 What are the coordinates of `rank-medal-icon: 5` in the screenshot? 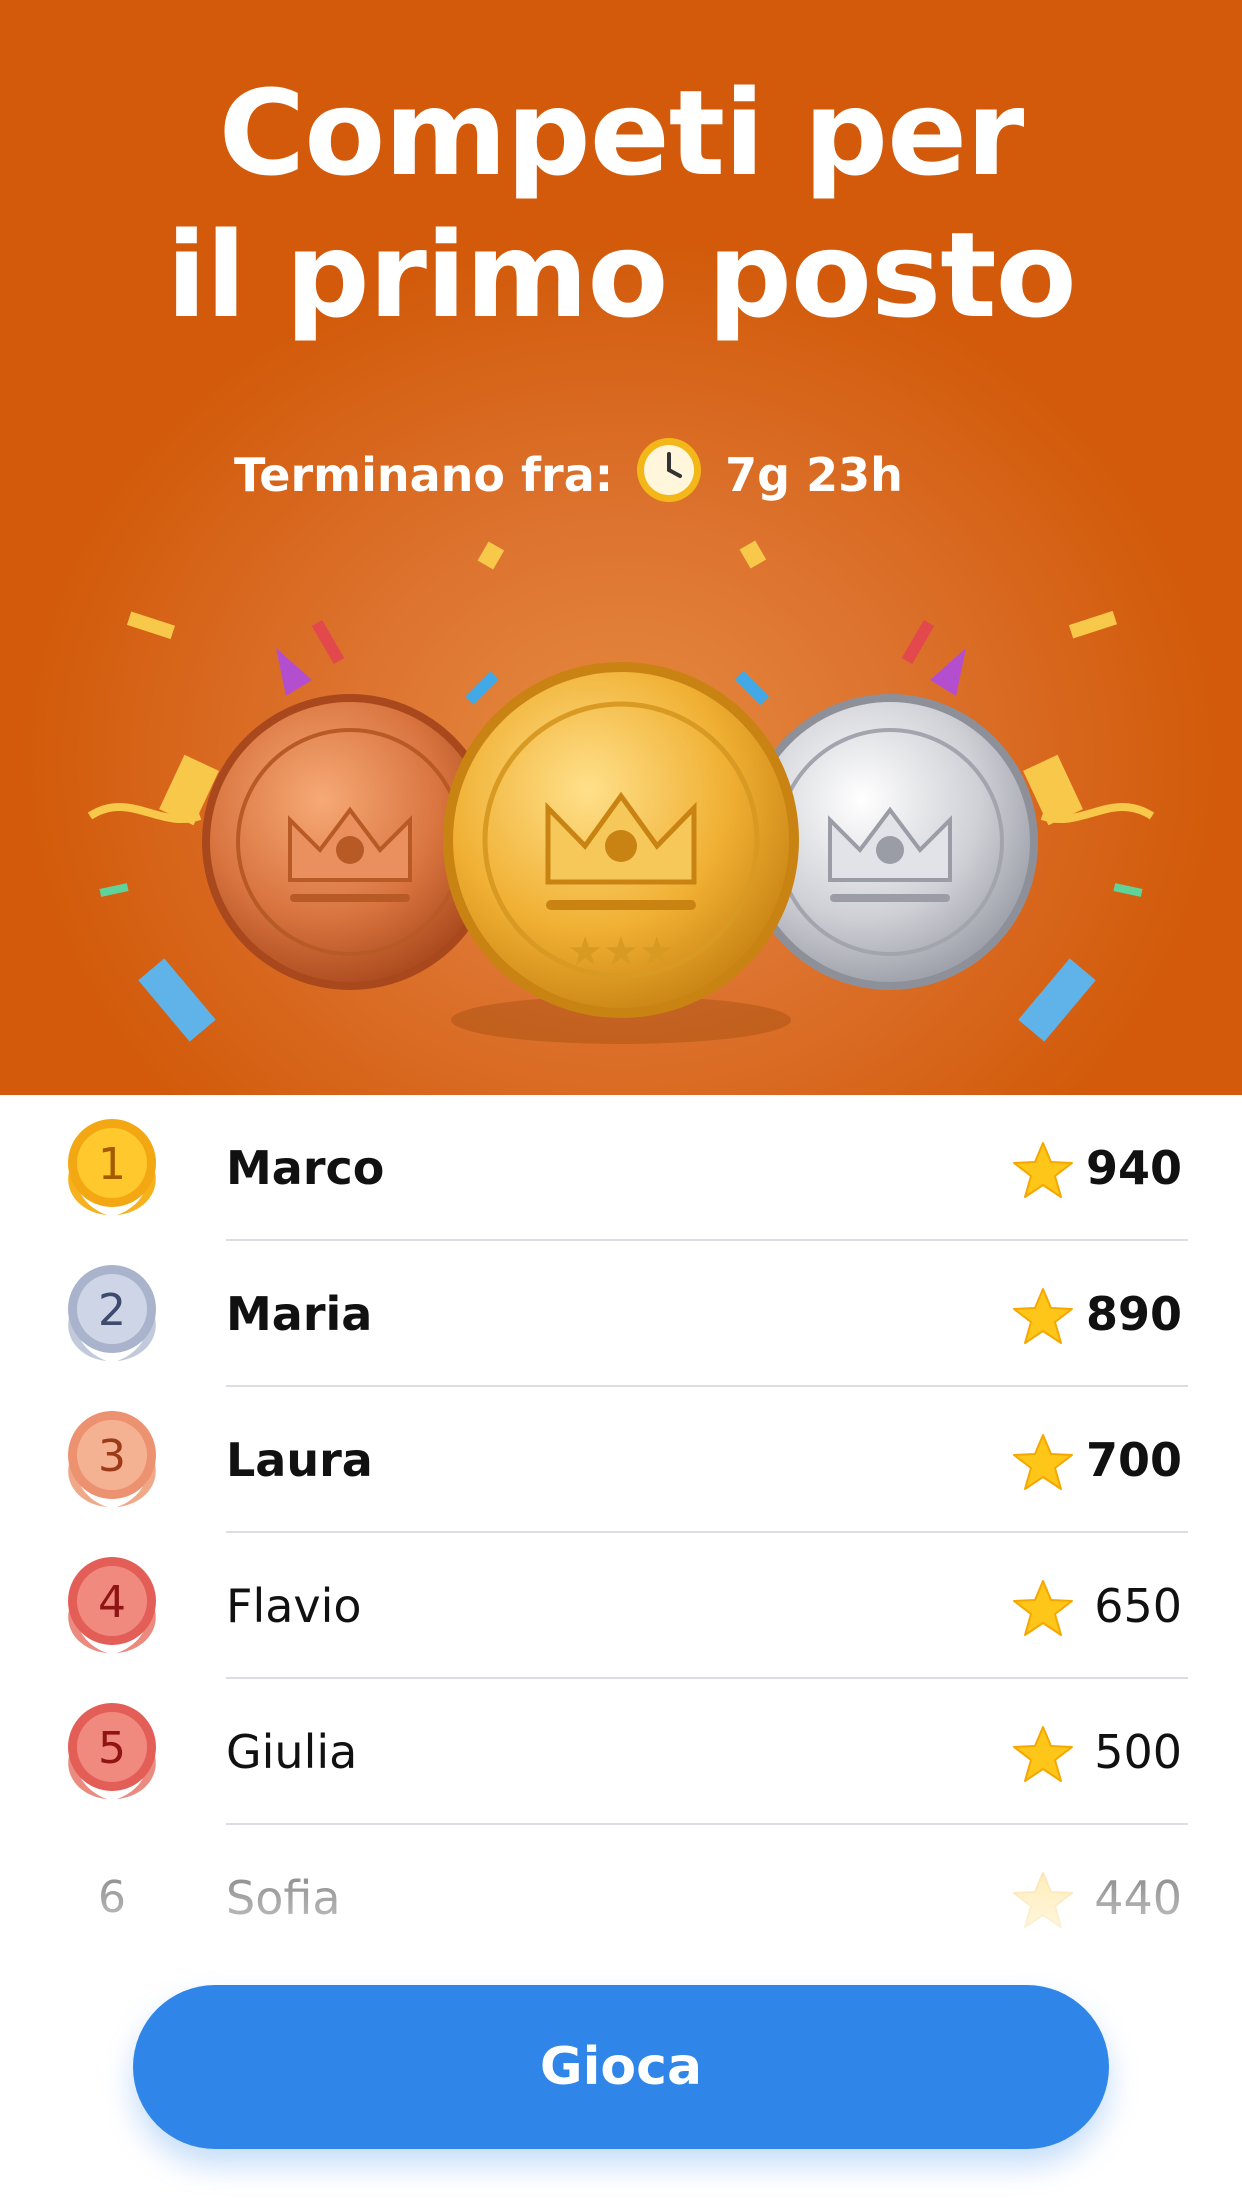 It's located at (112, 1752).